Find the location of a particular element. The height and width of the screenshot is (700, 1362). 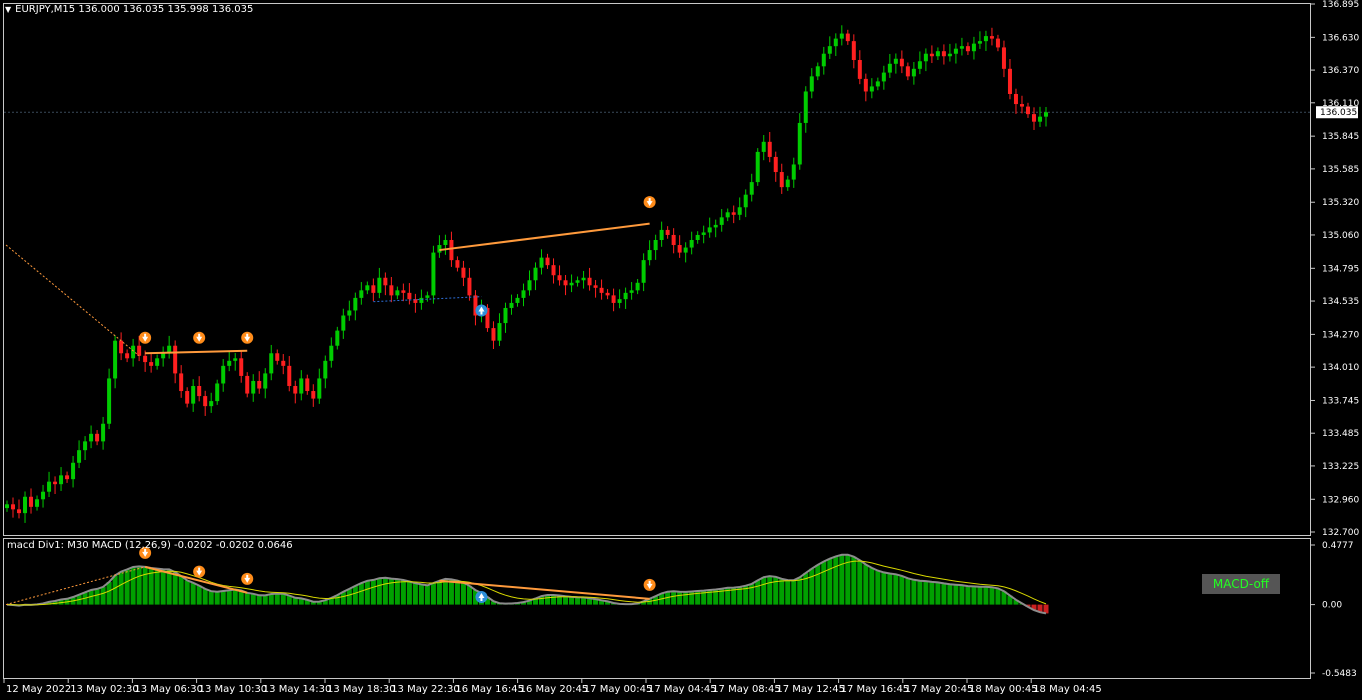

time-label: 13 May 14:30 is located at coordinates (297, 689).